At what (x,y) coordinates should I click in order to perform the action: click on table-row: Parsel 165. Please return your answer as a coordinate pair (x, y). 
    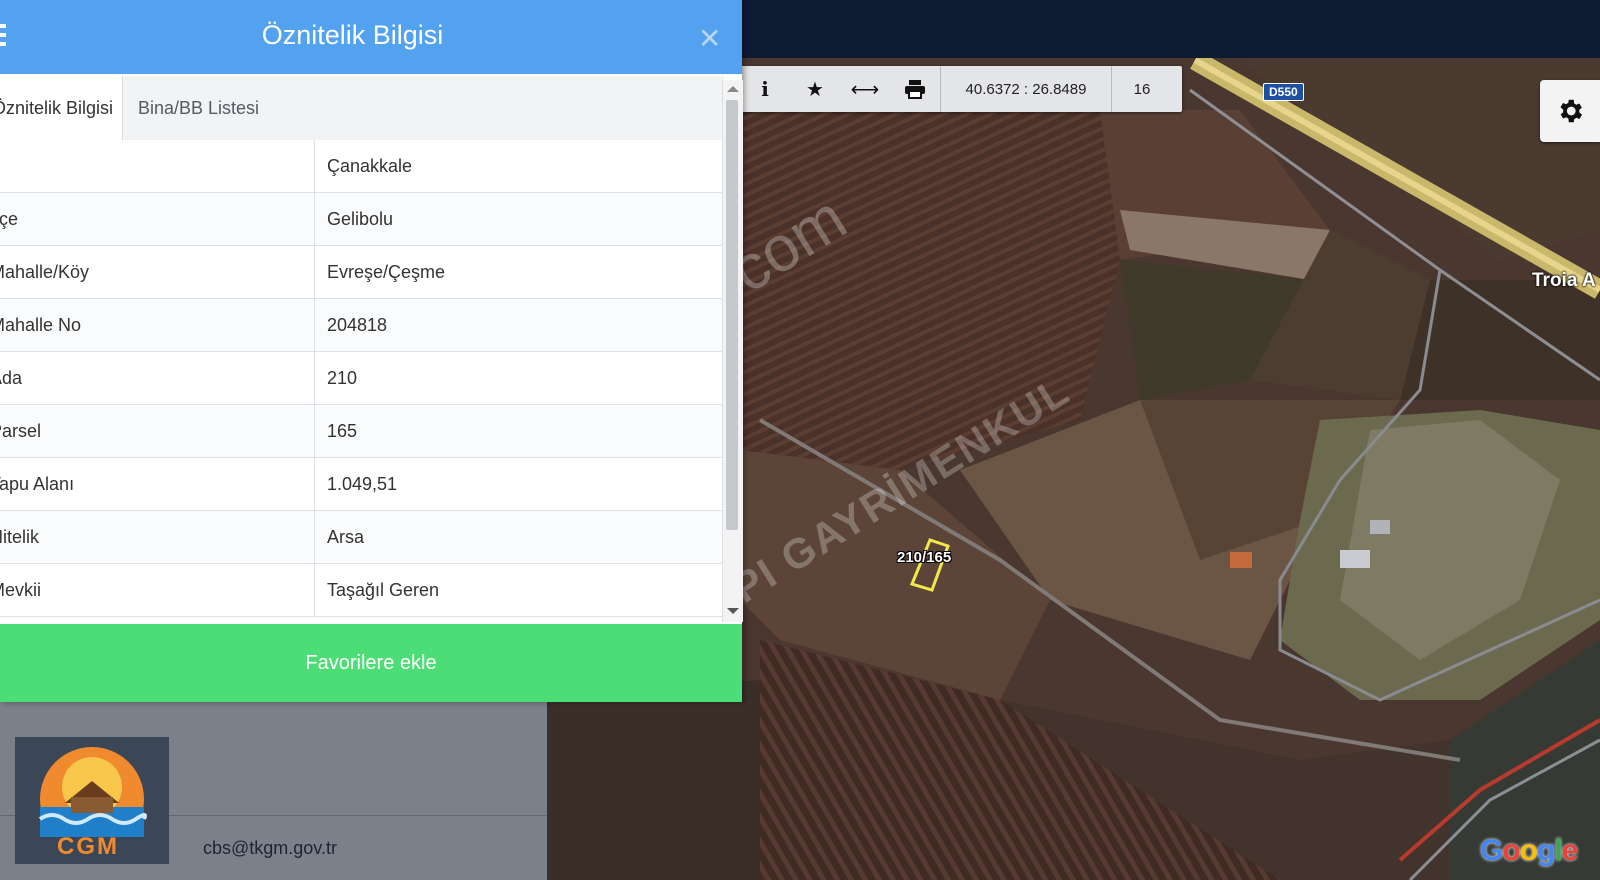
    Looking at the image, I should click on (361, 431).